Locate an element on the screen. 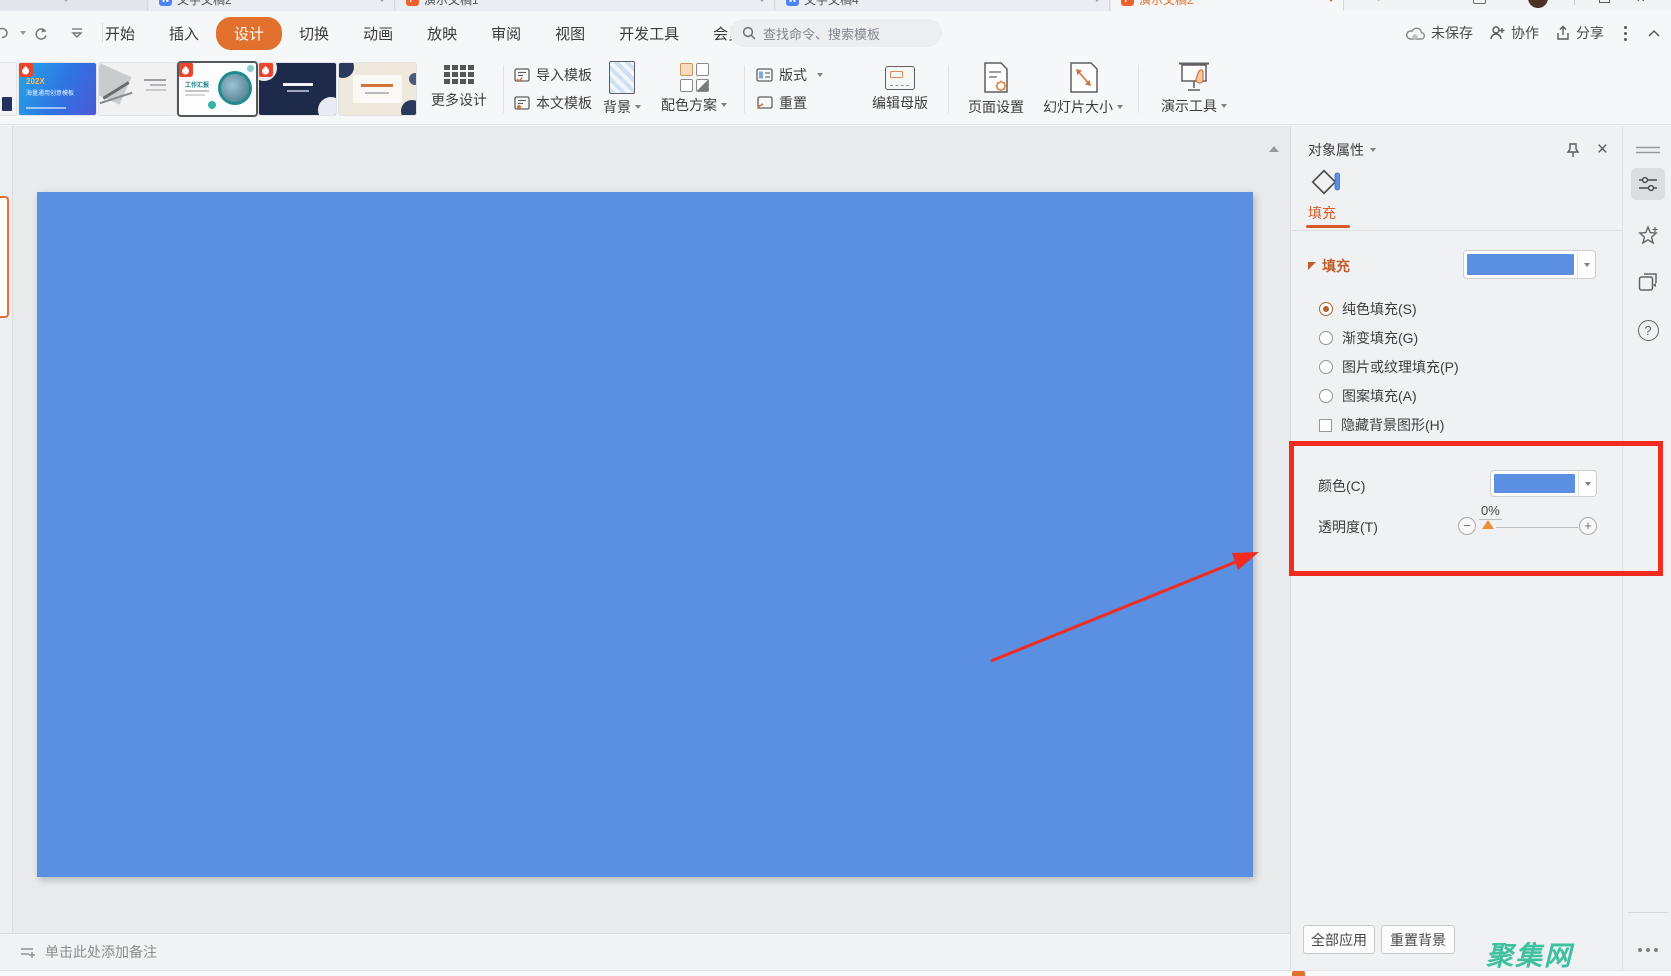 The image size is (1671, 976). transparency-slider-thumb is located at coordinates (1488, 524).